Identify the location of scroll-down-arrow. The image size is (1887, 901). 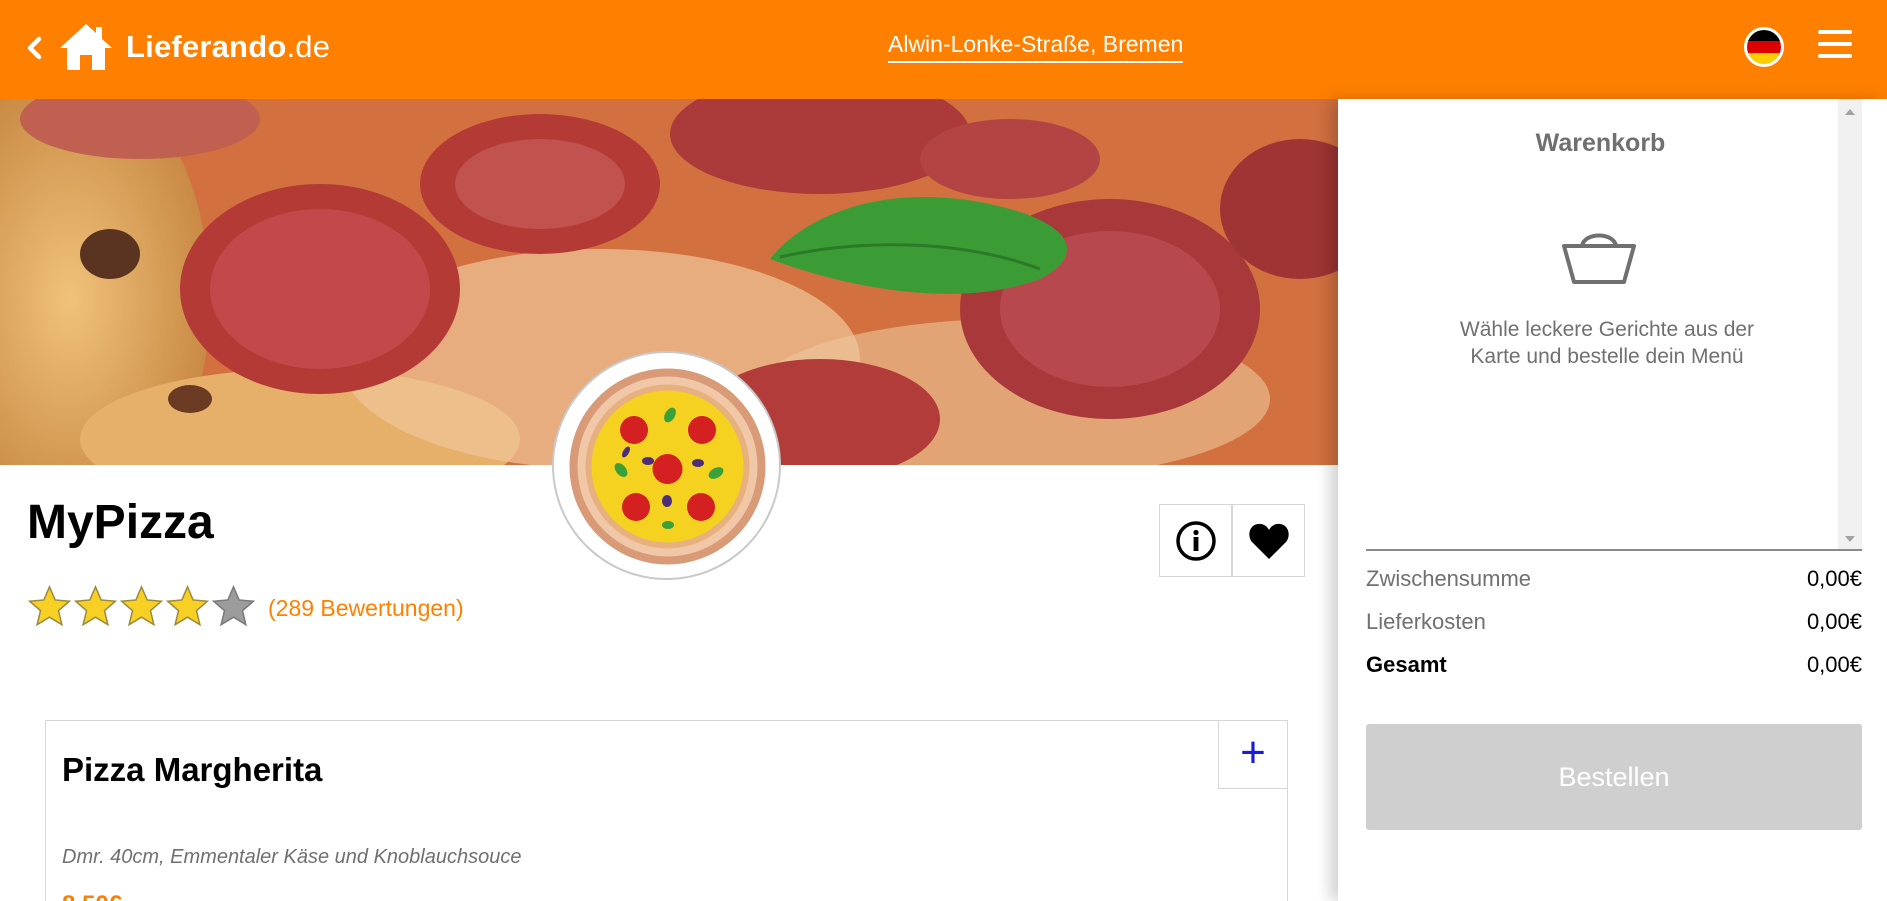
(1850, 539).